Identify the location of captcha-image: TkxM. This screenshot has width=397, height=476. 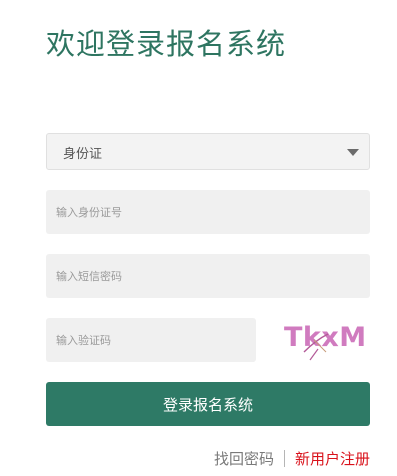
(323, 339).